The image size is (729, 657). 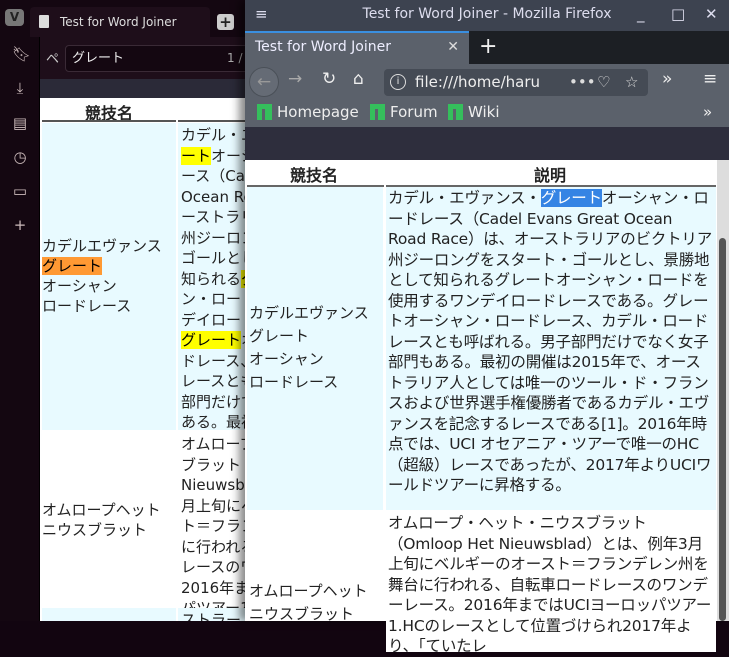 What do you see at coordinates (211, 340) in the screenshot?
I see `find-match: グレート` at bounding box center [211, 340].